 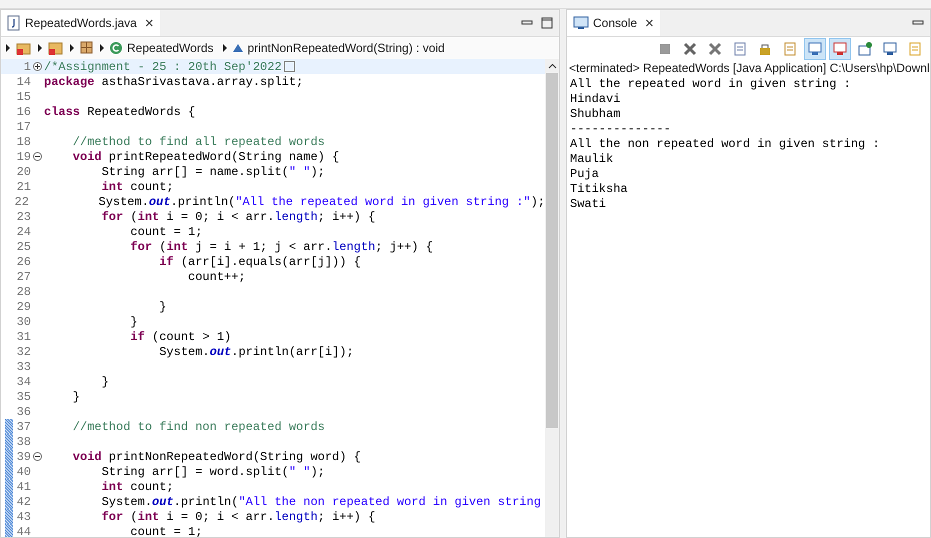 I want to click on code-line: String arr[] = word.split(" ");, so click(x=212, y=471).